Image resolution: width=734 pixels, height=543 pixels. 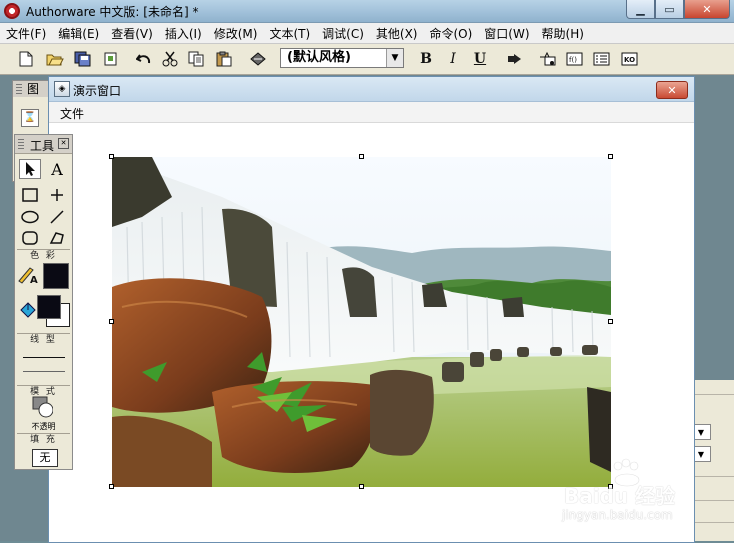 What do you see at coordinates (480, 59) in the screenshot?
I see `underline-button: U` at bounding box center [480, 59].